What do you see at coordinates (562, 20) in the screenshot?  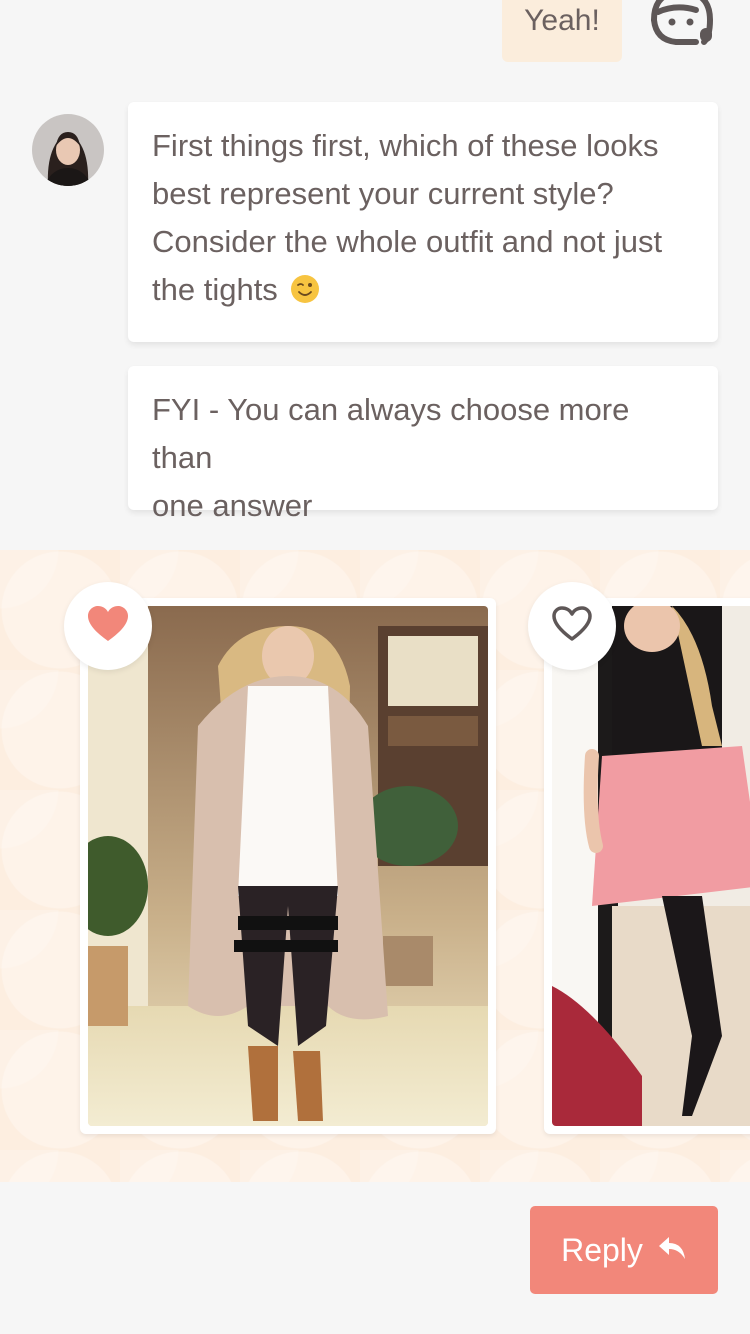 I see `user-message-text: Yeah!` at bounding box center [562, 20].